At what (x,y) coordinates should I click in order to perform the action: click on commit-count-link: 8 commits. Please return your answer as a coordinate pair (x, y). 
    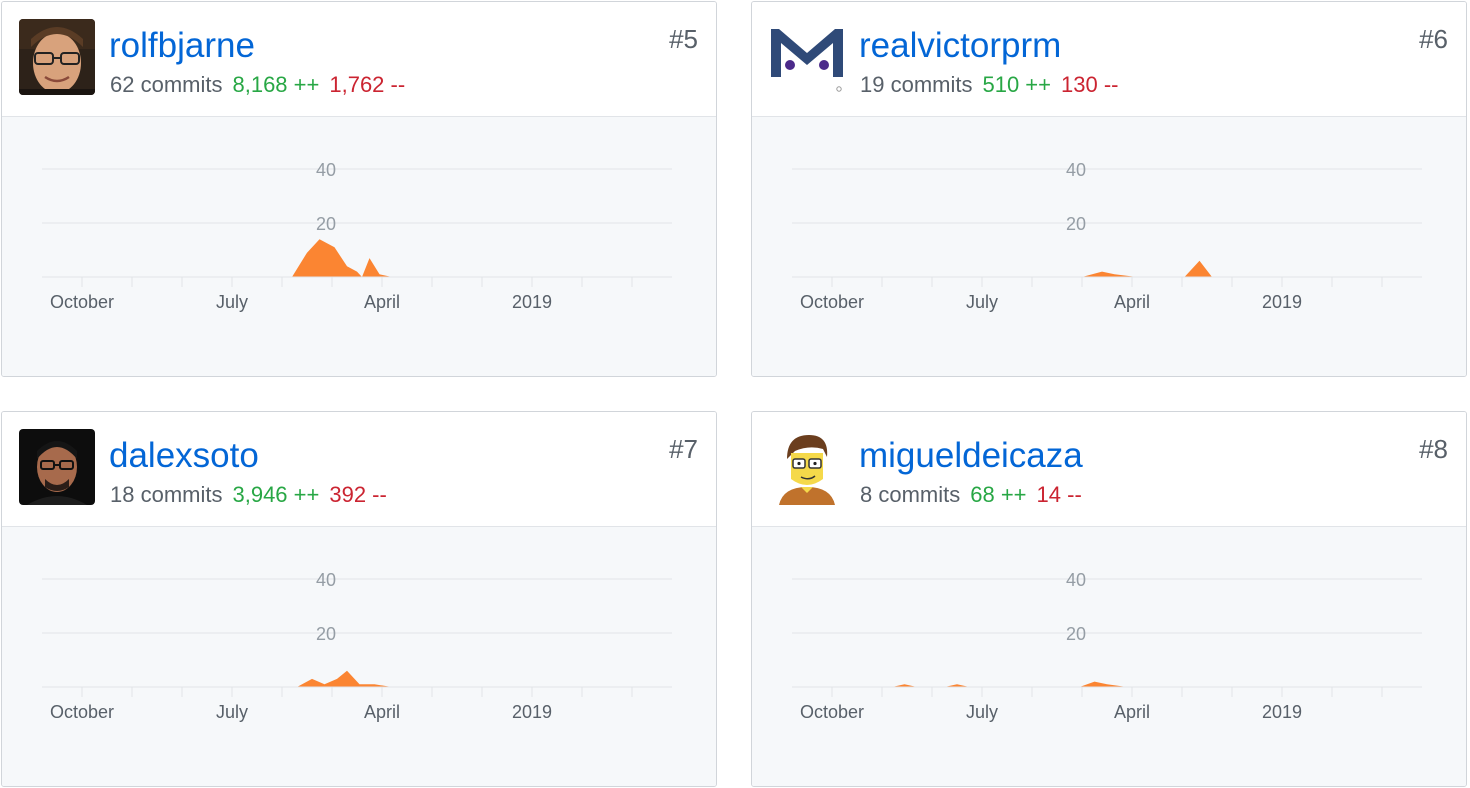
    Looking at the image, I should click on (910, 494).